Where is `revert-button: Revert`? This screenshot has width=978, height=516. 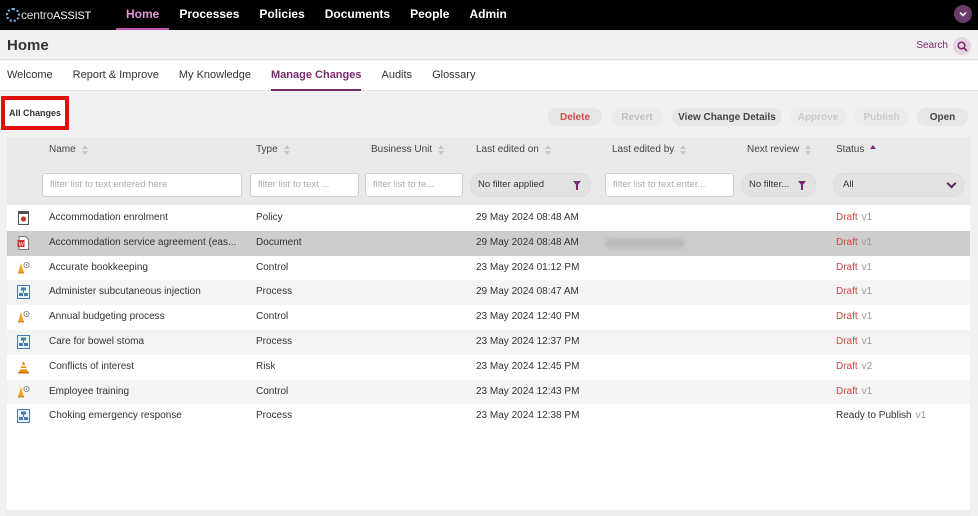 revert-button: Revert is located at coordinates (637, 117).